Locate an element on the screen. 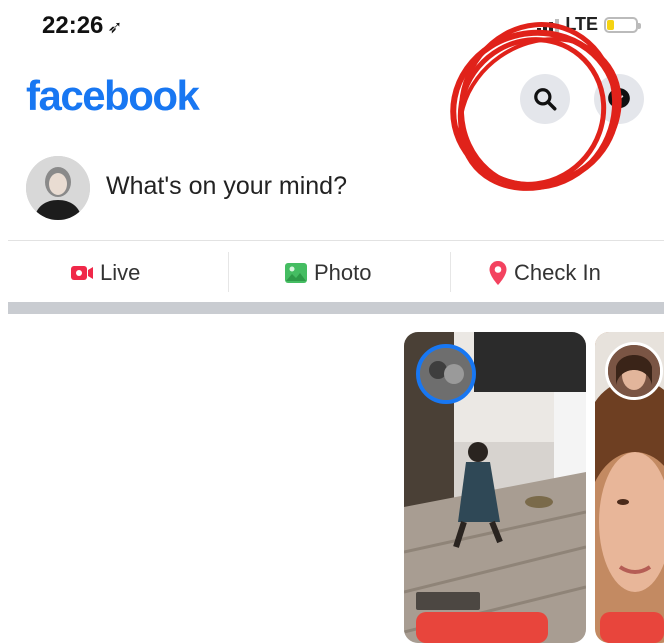 Image resolution: width=664 pixels, height=643 pixels. battery-fill is located at coordinates (610, 24).